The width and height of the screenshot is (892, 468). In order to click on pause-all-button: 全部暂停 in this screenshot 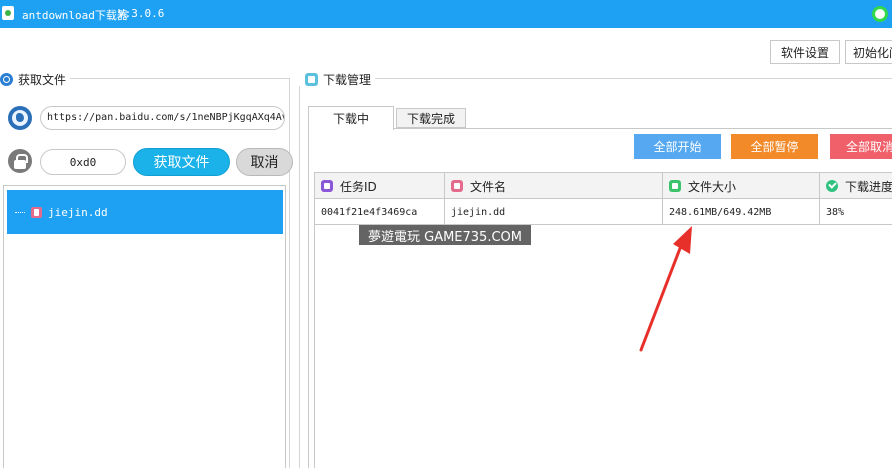, I will do `click(774, 146)`.